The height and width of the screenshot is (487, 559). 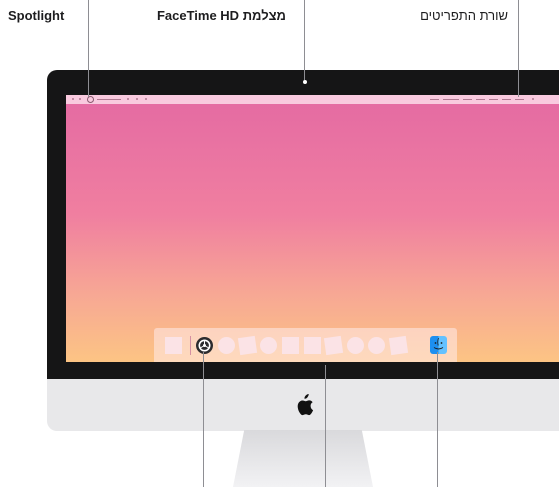 What do you see at coordinates (312, 99) in the screenshot?
I see `menu-bar` at bounding box center [312, 99].